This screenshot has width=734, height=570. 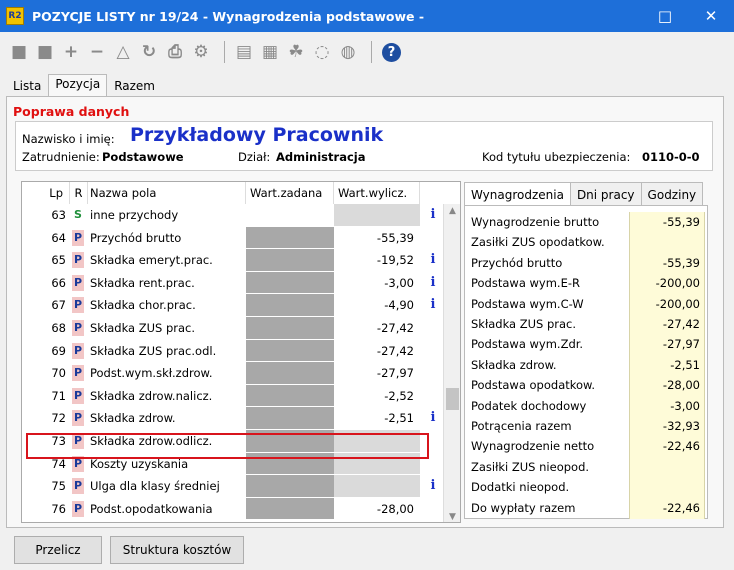 What do you see at coordinates (149, 52) in the screenshot?
I see `refresh-icon: ↻` at bounding box center [149, 52].